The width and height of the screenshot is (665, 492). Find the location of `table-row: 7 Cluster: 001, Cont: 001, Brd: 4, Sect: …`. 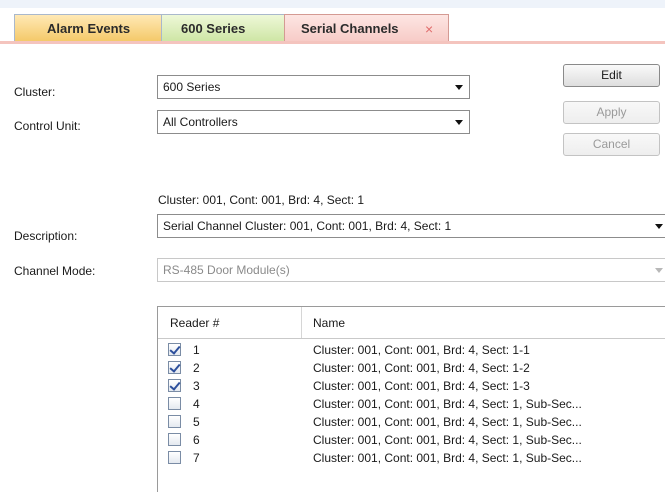

table-row: 7 Cluster: 001, Cont: 001, Brd: 4, Sect: … is located at coordinates (411, 458).